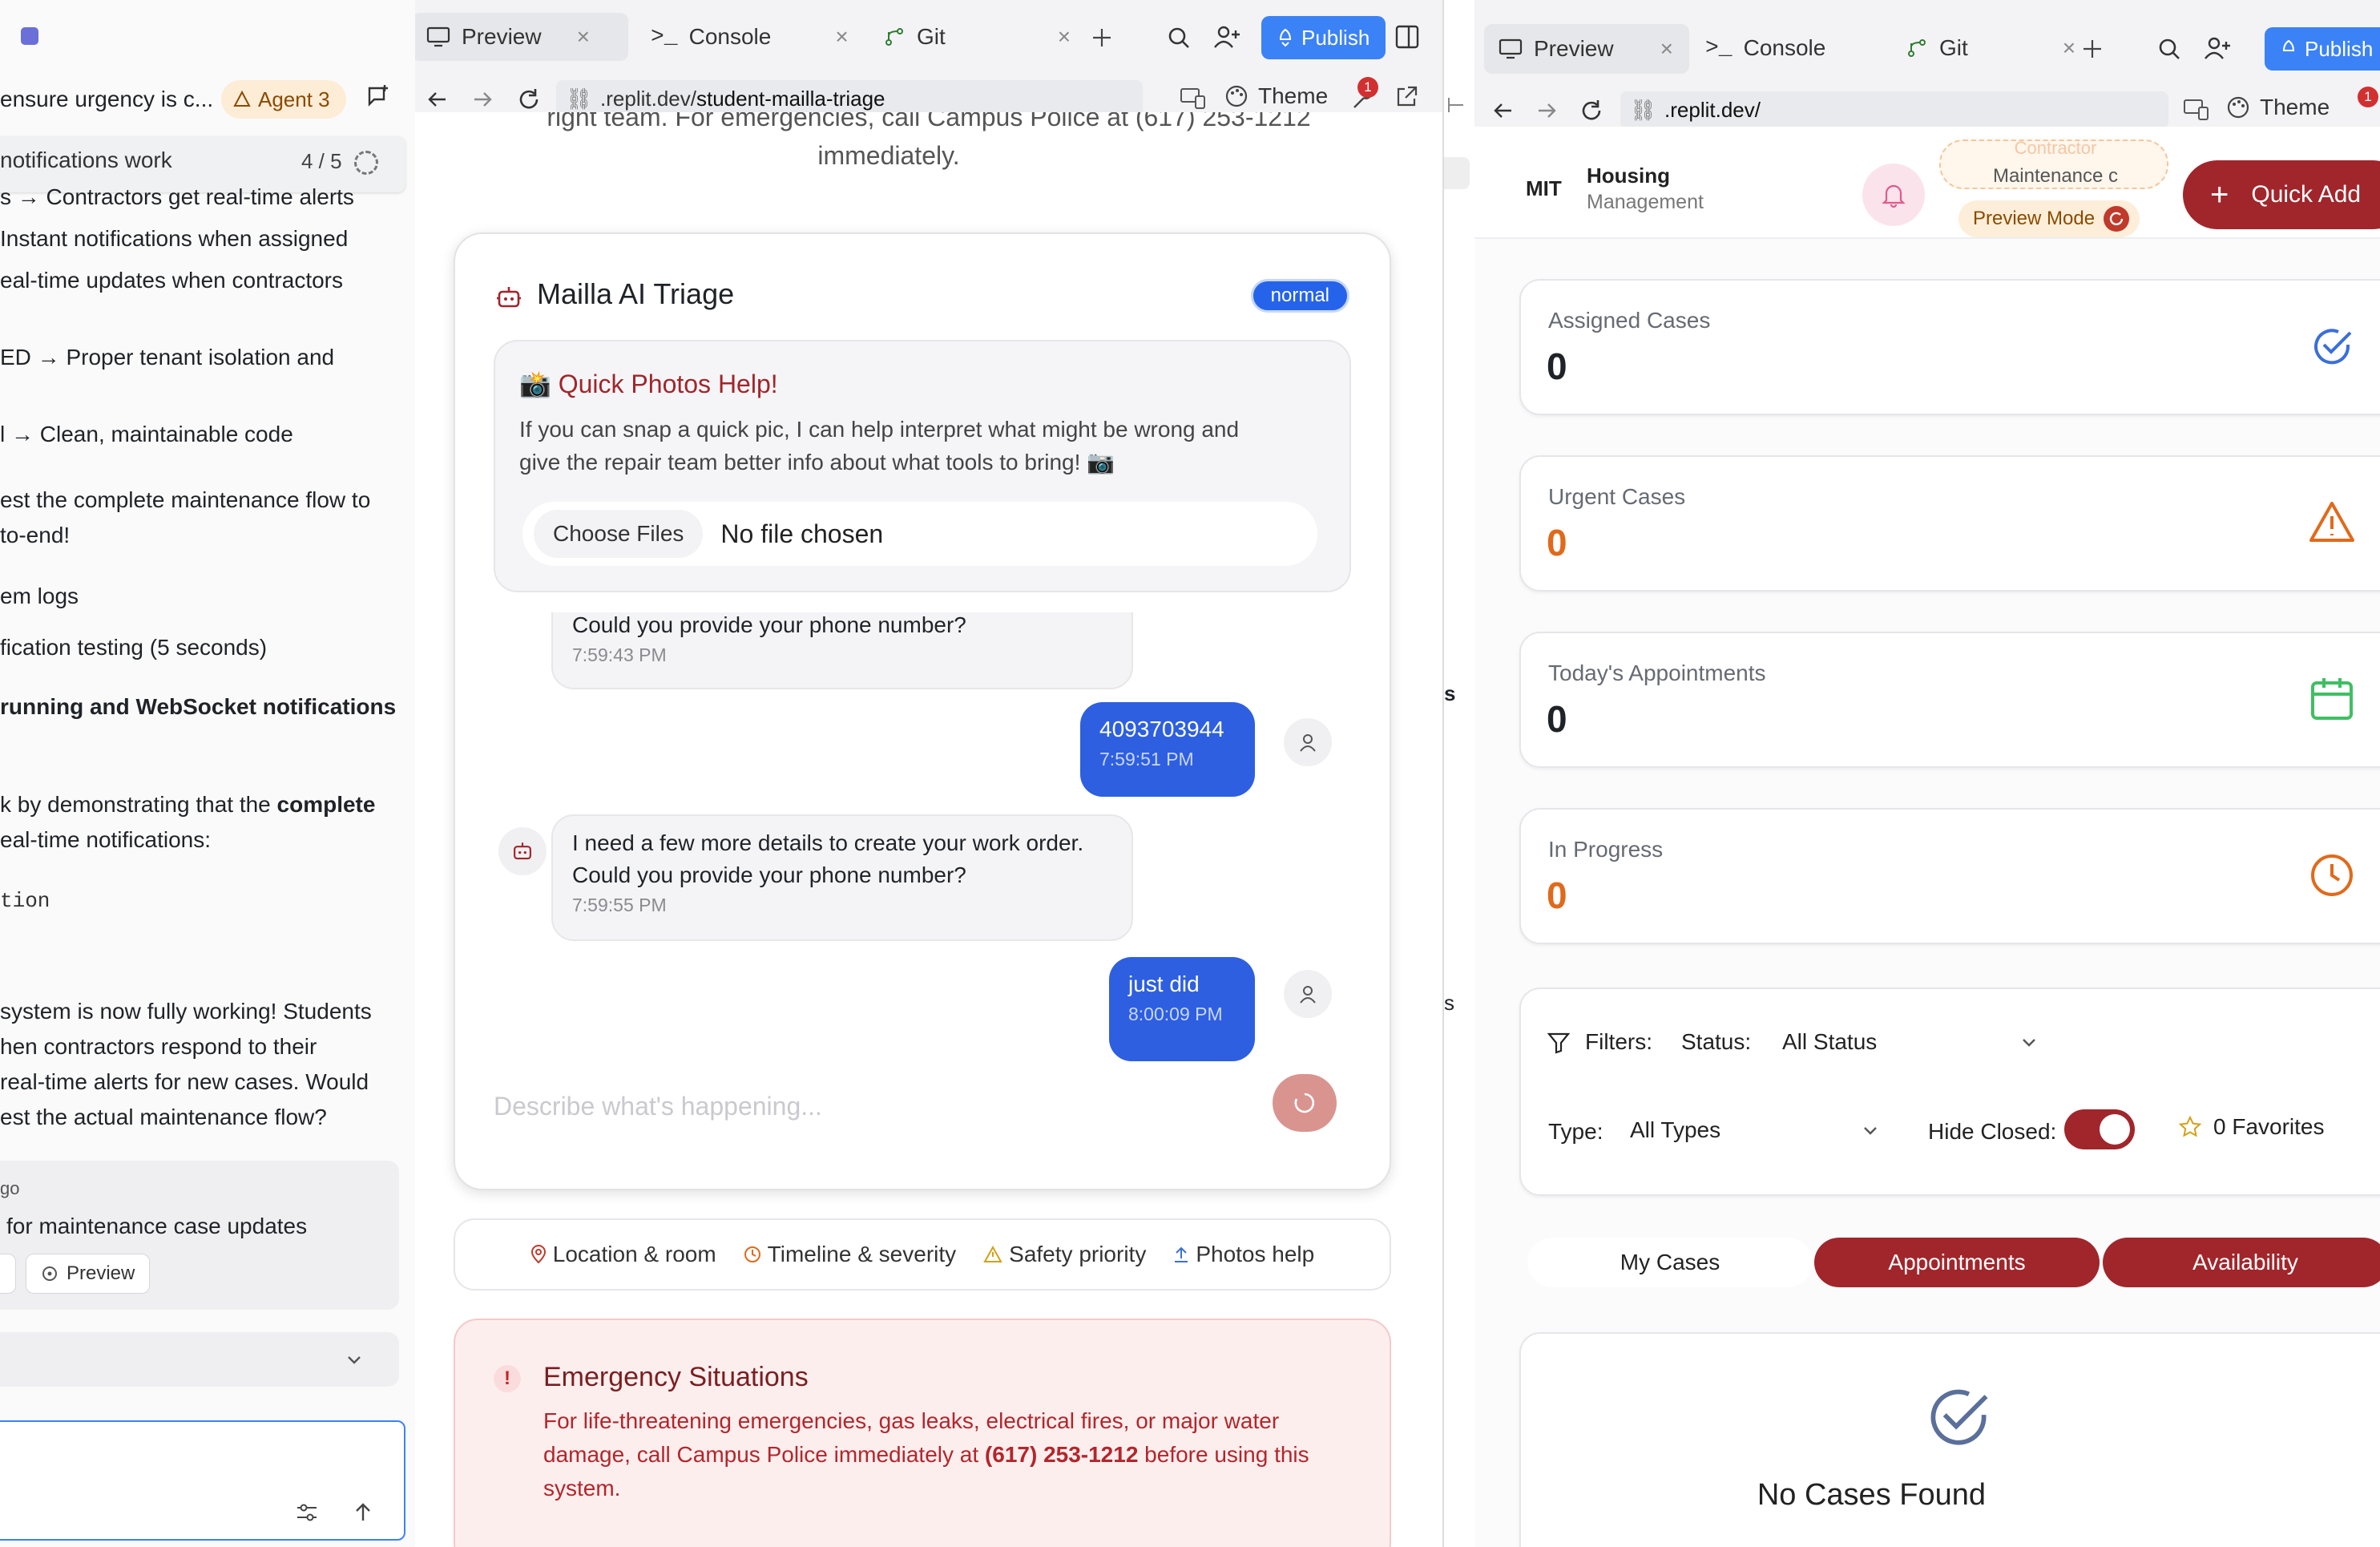 The width and height of the screenshot is (2380, 1547). What do you see at coordinates (378, 96) in the screenshot?
I see `new-chat-icon` at bounding box center [378, 96].